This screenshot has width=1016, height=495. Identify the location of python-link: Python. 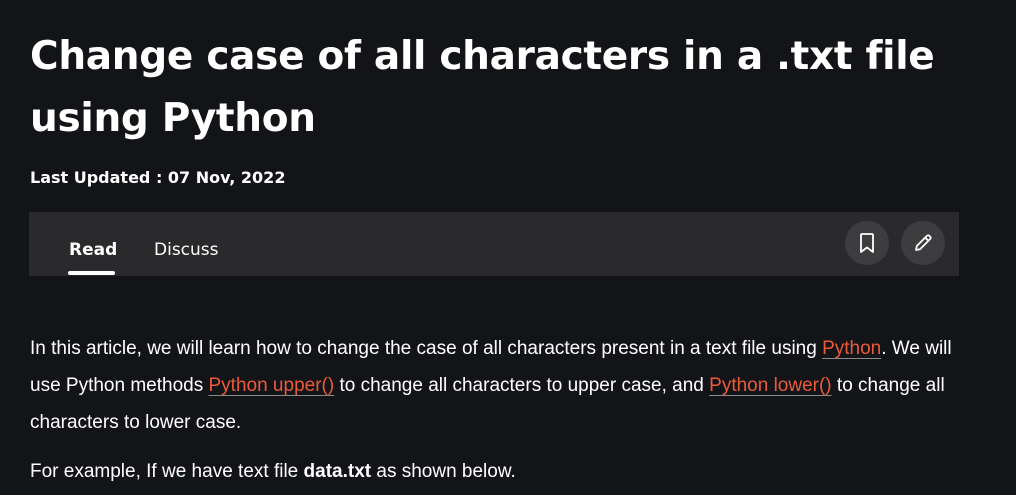
(851, 348).